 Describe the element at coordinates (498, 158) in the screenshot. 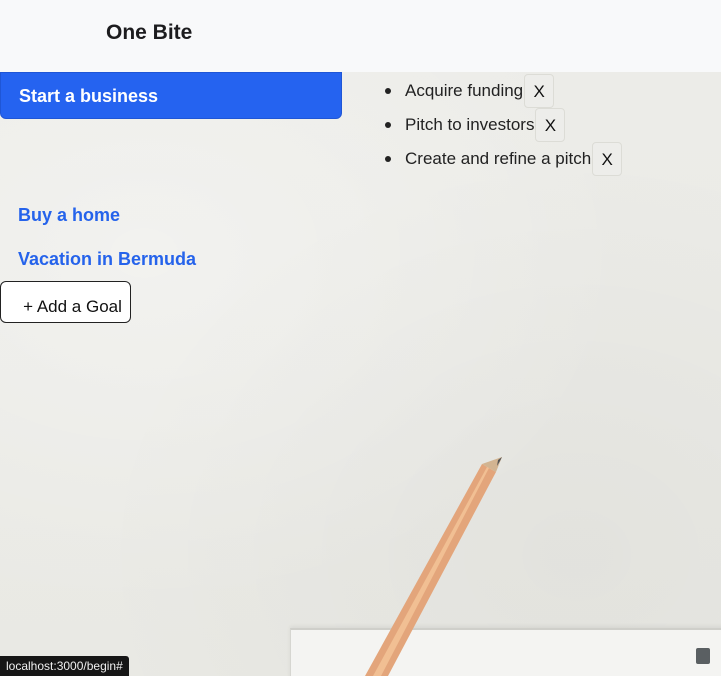

I see `task-label: Create and refine a pitch` at that location.